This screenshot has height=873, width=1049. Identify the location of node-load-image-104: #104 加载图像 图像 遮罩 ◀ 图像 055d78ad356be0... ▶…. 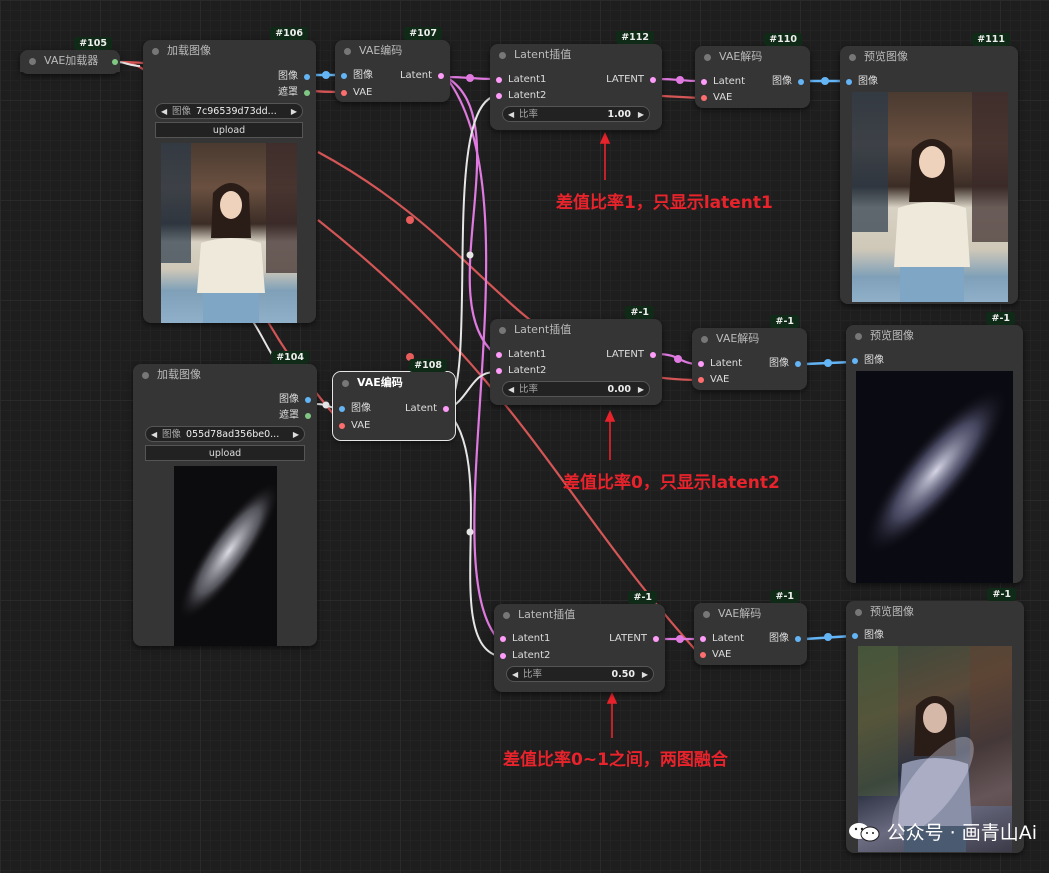
(225, 498).